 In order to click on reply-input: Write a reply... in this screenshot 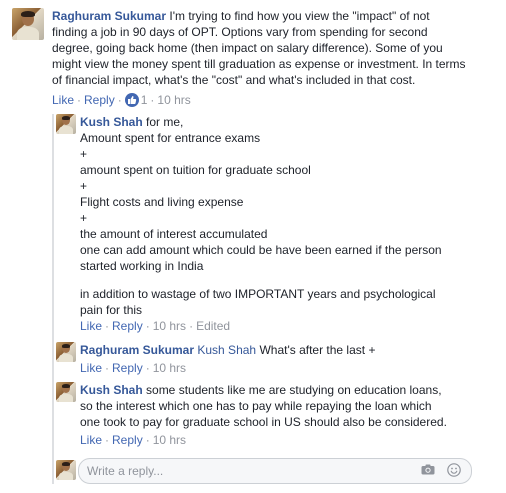, I will do `click(275, 471)`.